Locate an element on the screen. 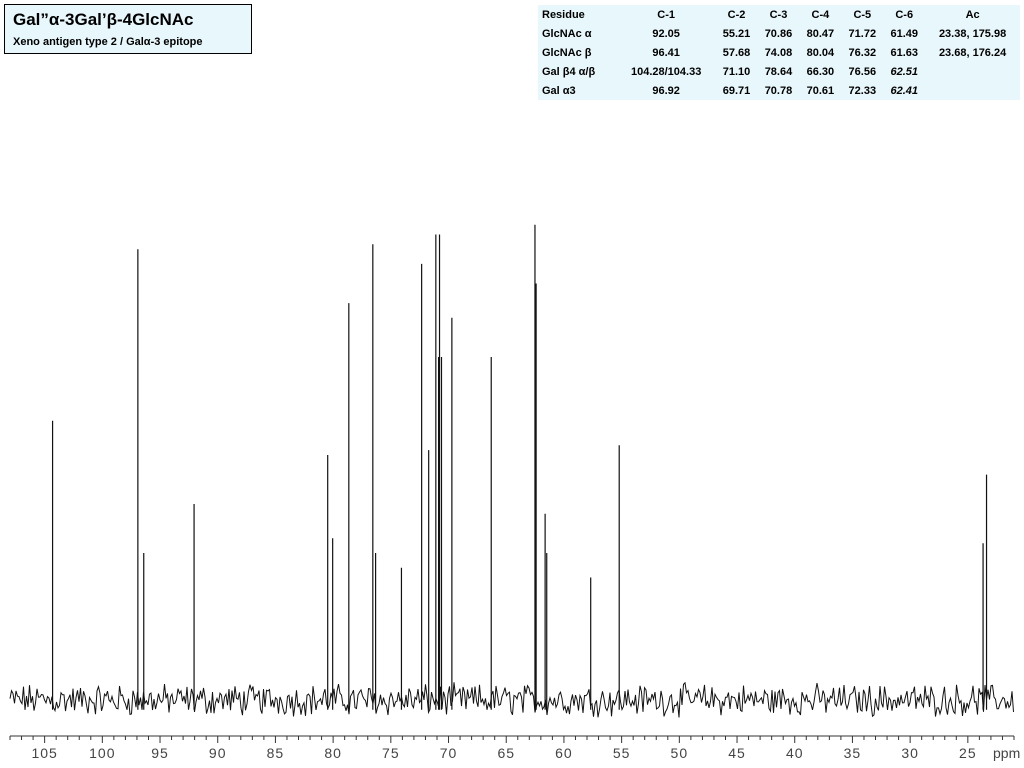 The image size is (1024, 768). x-tick-label: 95 is located at coordinates (160, 753).